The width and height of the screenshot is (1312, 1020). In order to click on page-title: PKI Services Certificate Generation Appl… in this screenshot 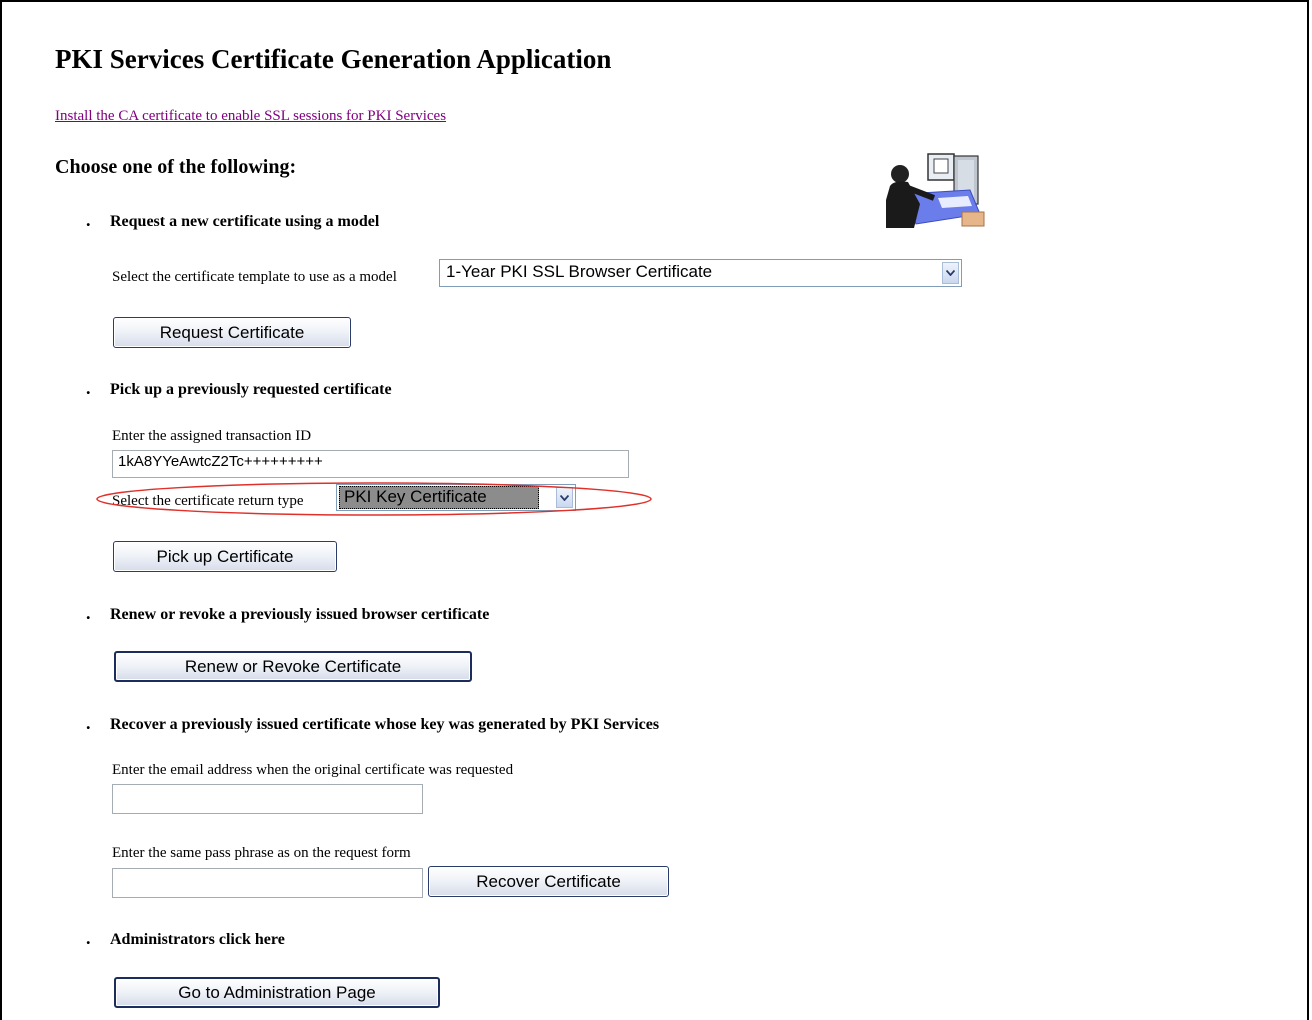, I will do `click(333, 59)`.